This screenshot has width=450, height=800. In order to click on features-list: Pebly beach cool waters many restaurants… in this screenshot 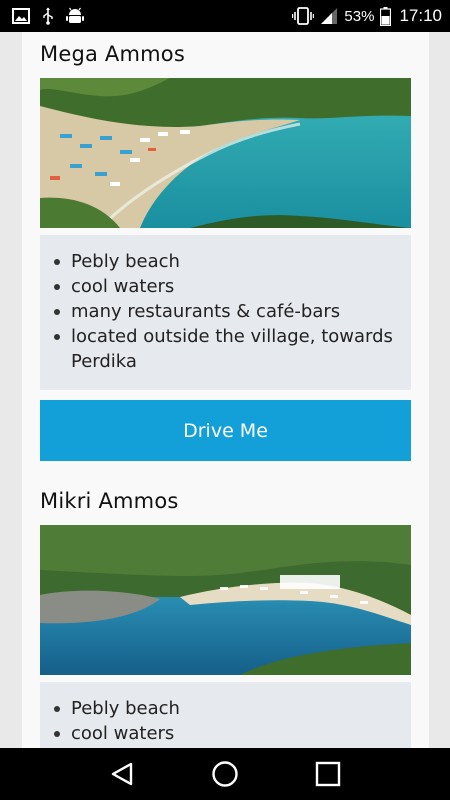, I will do `click(225, 311)`.